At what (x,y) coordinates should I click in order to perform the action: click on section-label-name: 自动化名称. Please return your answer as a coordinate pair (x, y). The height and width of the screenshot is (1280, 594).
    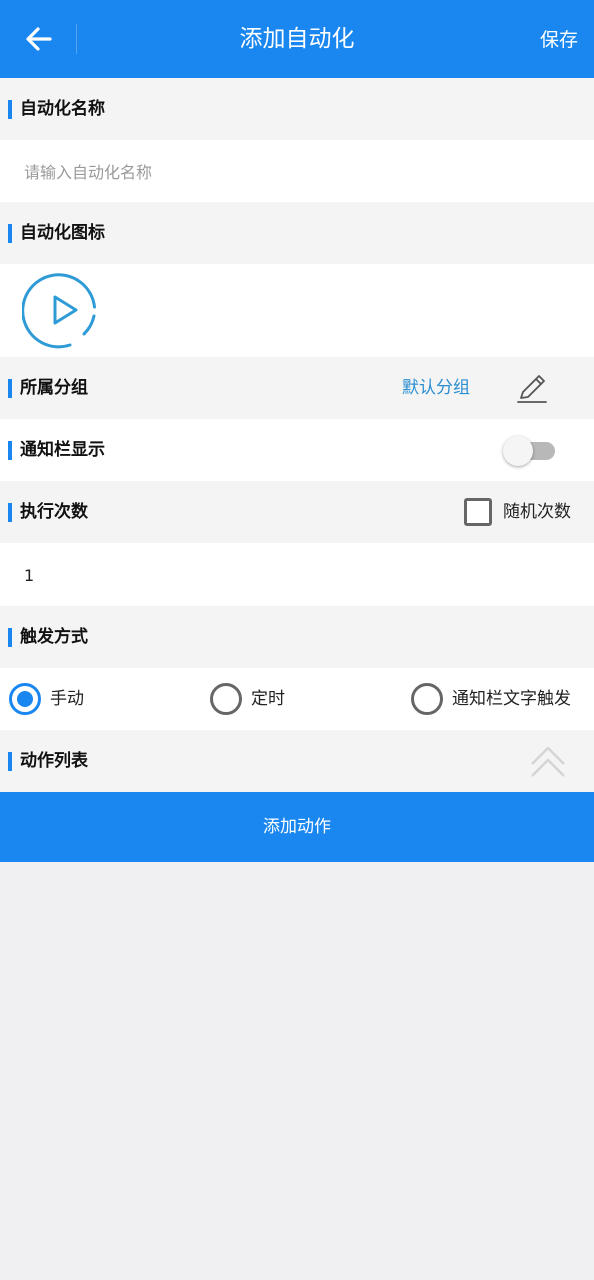
    Looking at the image, I should click on (62, 109).